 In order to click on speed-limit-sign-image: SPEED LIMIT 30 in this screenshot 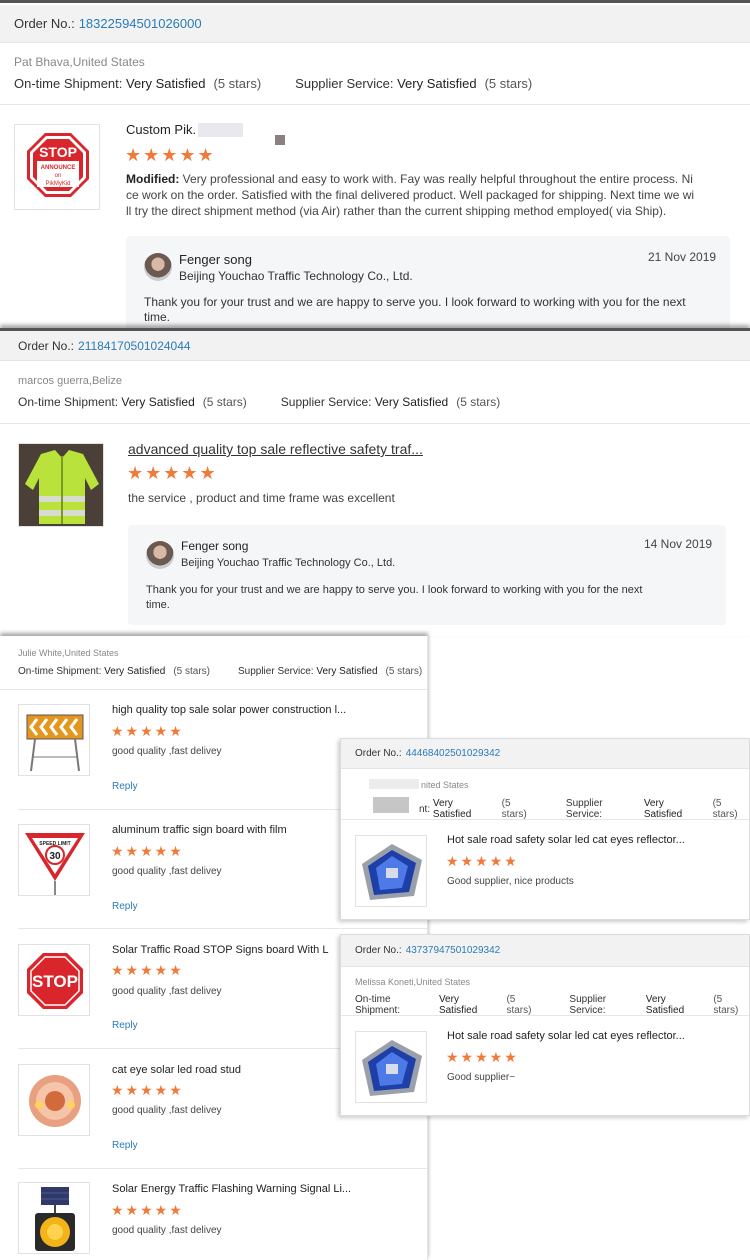, I will do `click(54, 860)`.